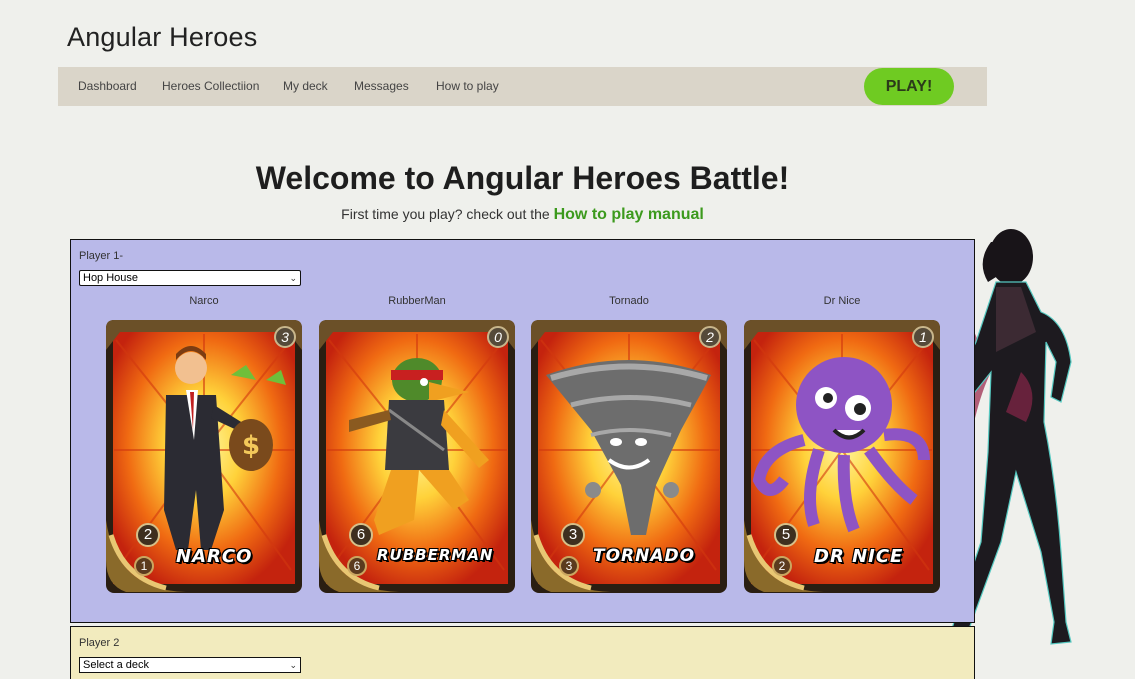 The height and width of the screenshot is (679, 1135). I want to click on intro-text: First time you play? check out the, so click(445, 214).